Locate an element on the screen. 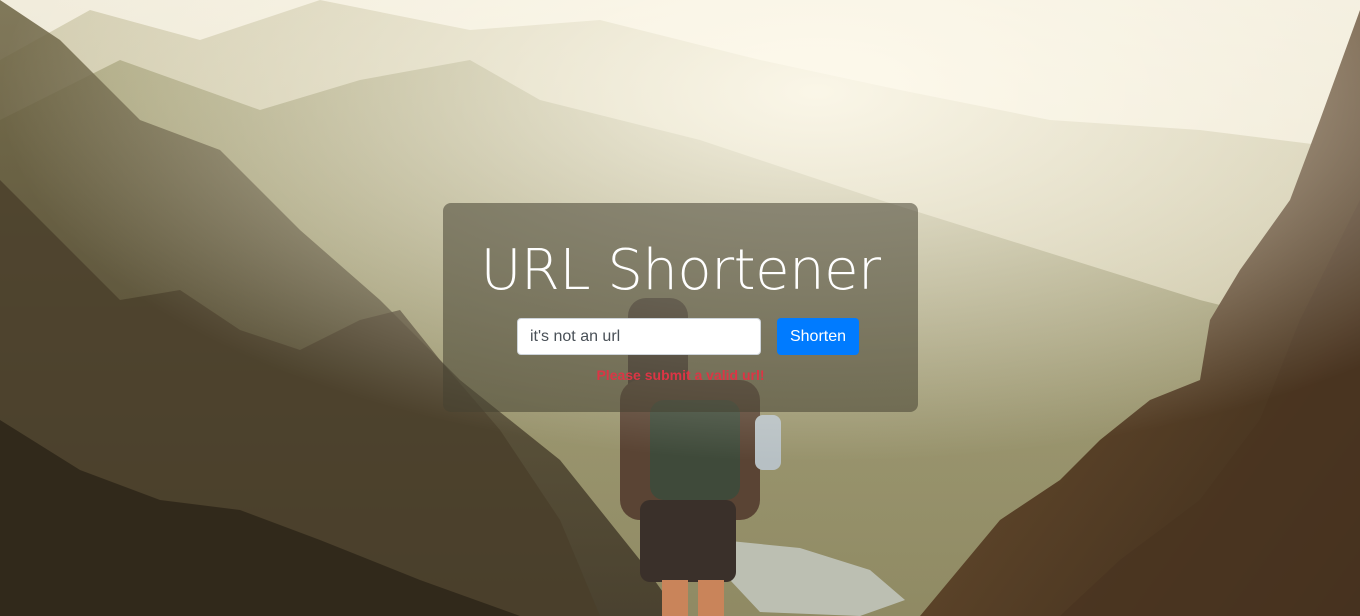  page-title: URL Shortener is located at coordinates (680, 270).